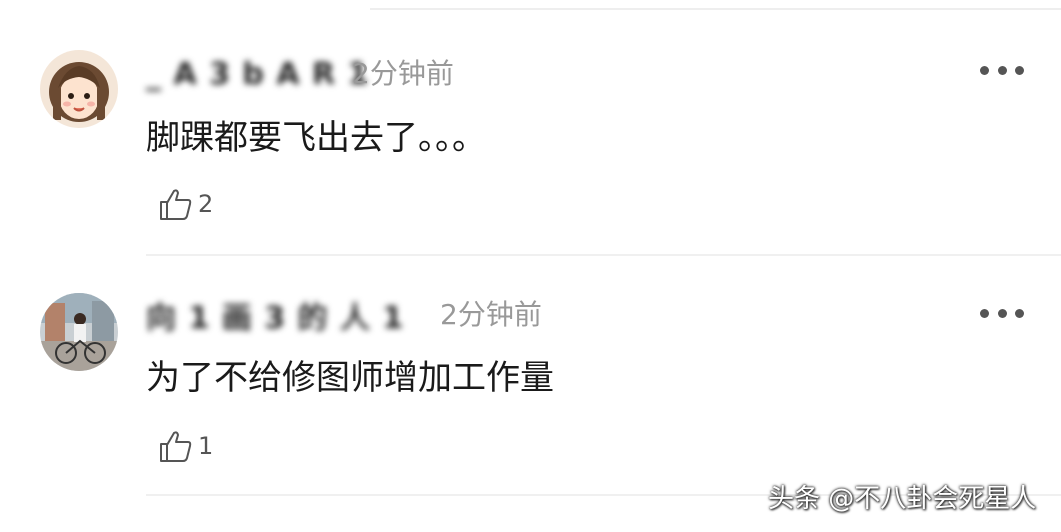 The height and width of the screenshot is (532, 1061). Describe the element at coordinates (902, 499) in the screenshot. I see `watermark: 头条 @不八卦会死星人` at that location.